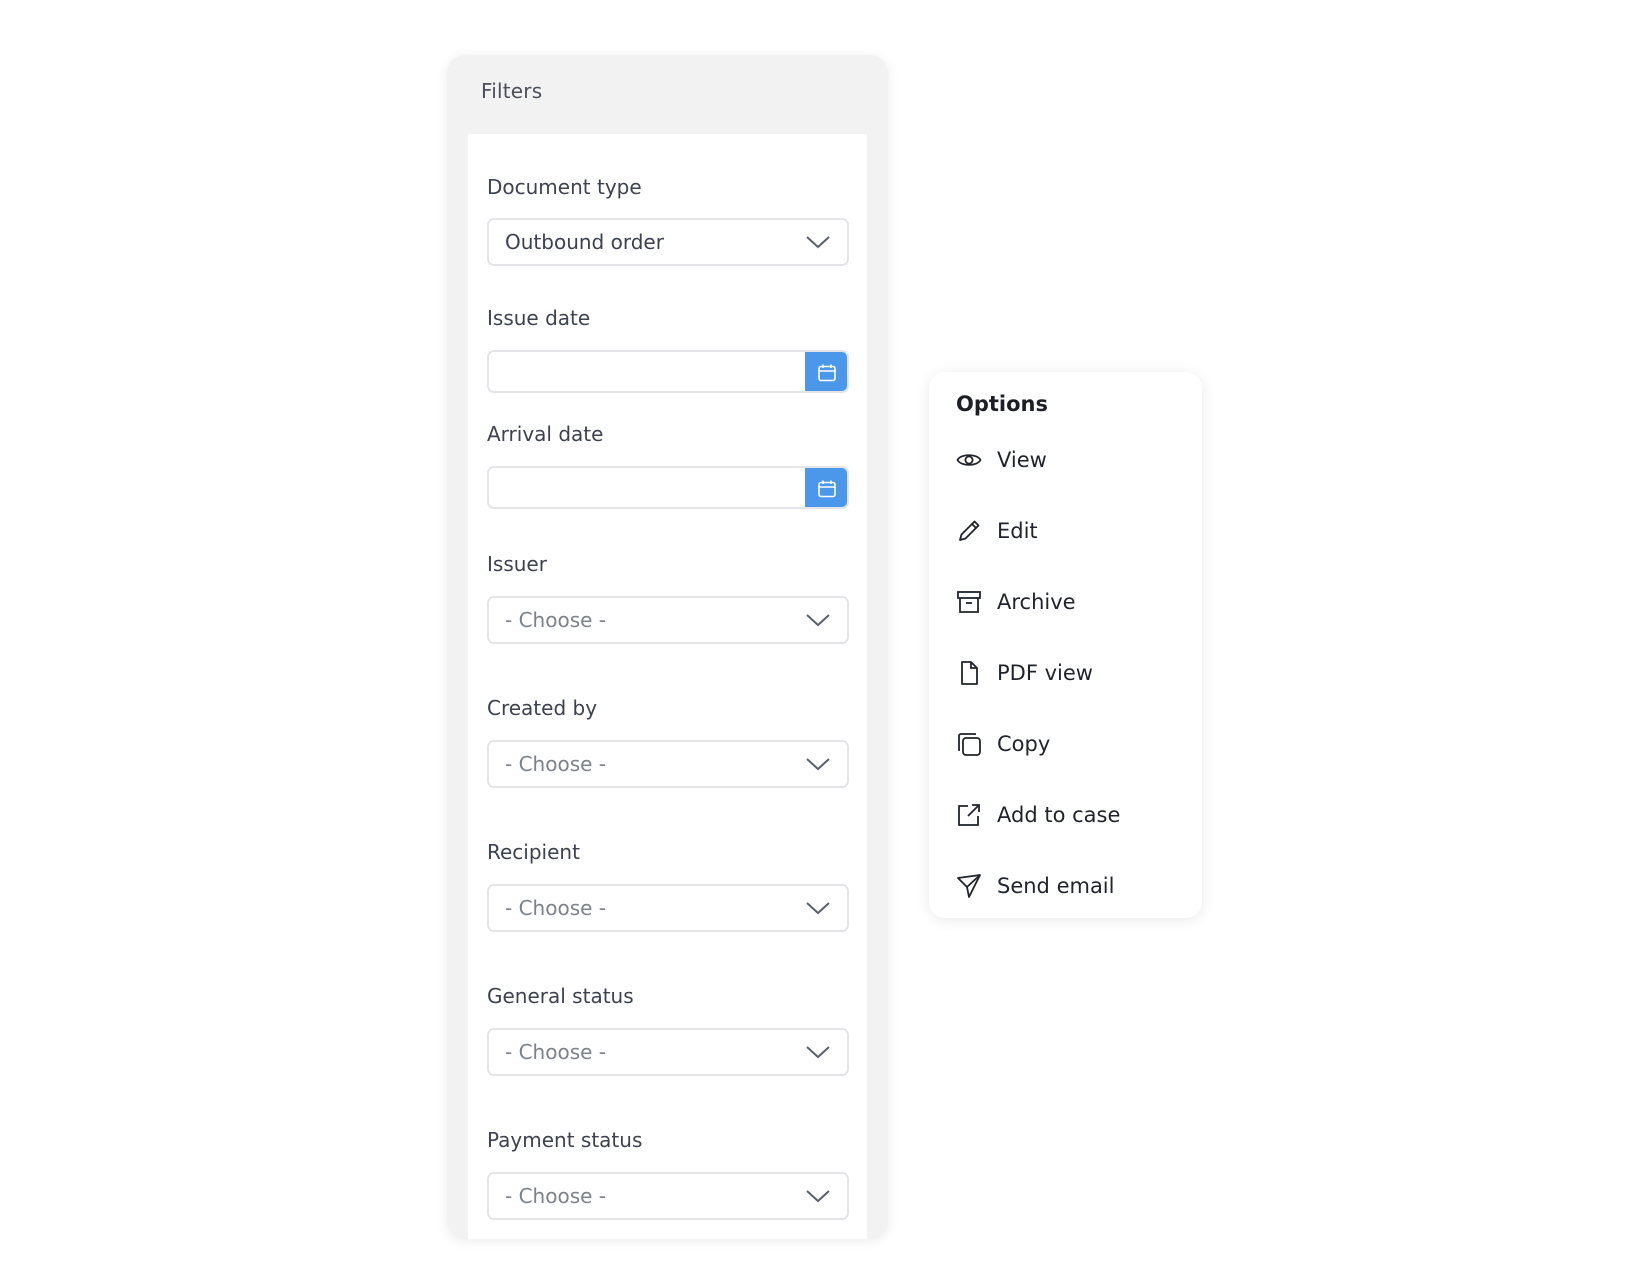 This screenshot has height=1280, width=1632. What do you see at coordinates (512, 91) in the screenshot?
I see `filters-title: Filters` at bounding box center [512, 91].